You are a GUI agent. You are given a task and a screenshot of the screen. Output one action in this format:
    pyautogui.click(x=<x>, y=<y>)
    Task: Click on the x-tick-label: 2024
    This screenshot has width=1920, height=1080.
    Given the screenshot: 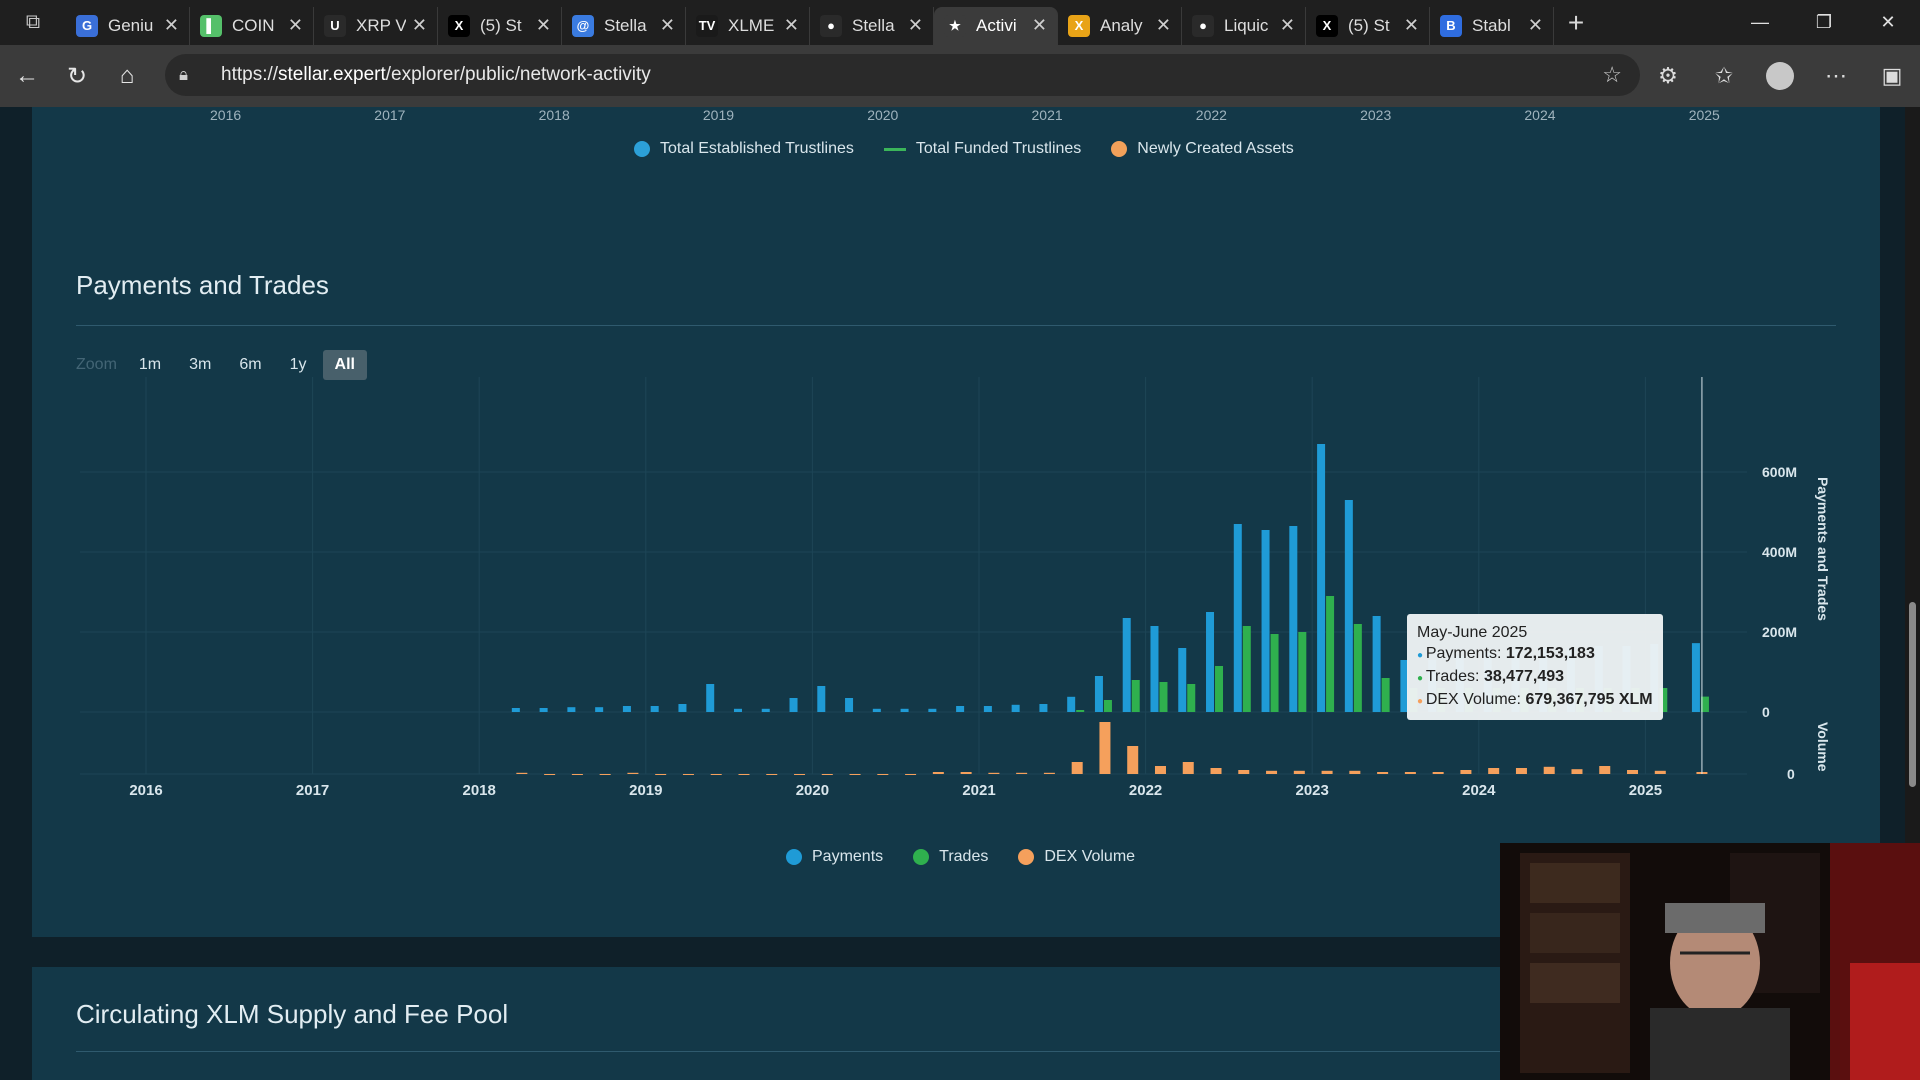 What is the action you would take?
    pyautogui.click(x=1479, y=790)
    